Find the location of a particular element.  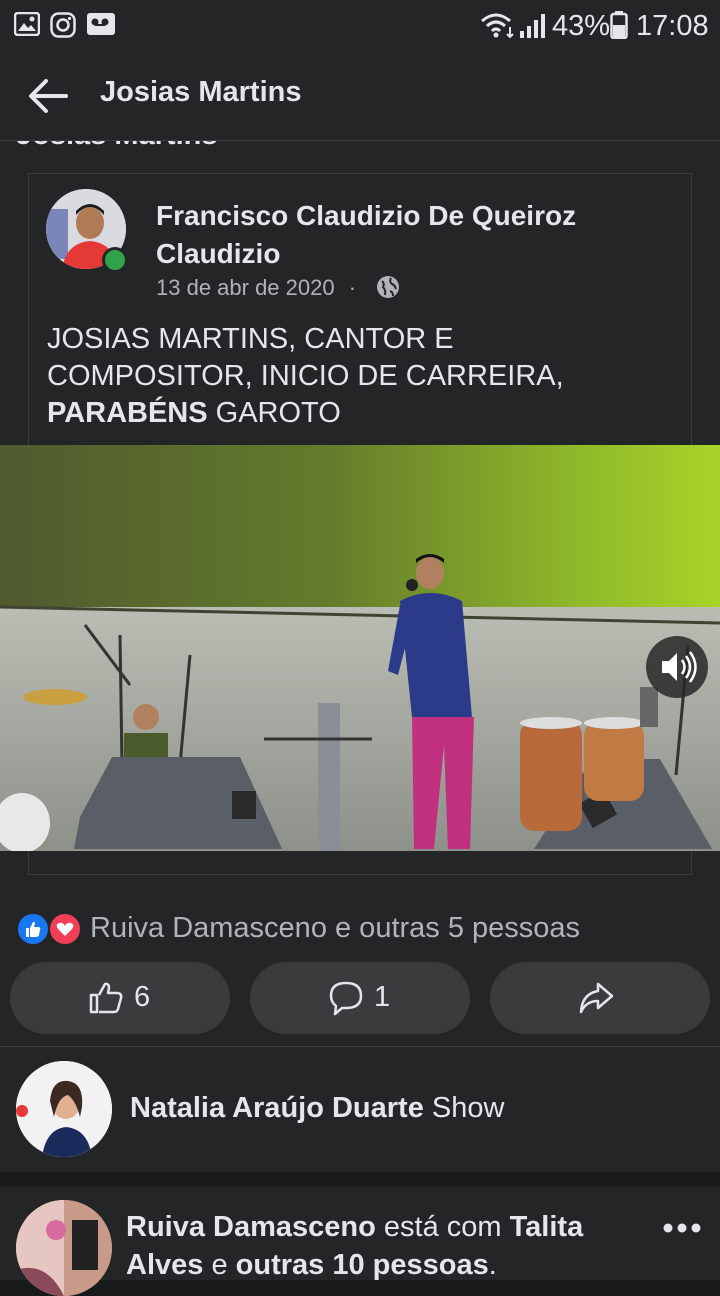

commenter-name: Natalia Araújo Duarte is located at coordinates (277, 1108).